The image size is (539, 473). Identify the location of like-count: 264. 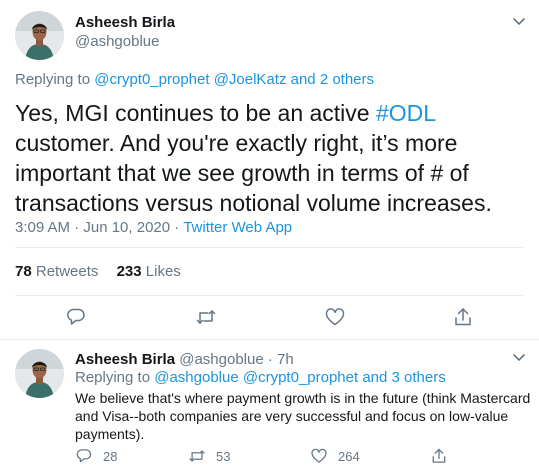
(349, 456).